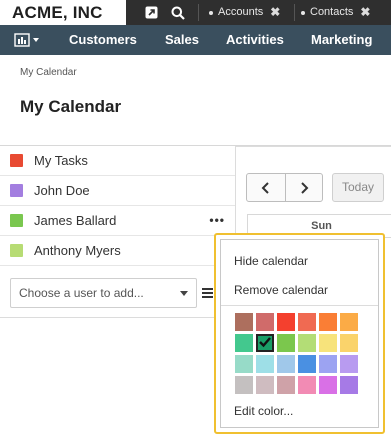  I want to click on chevron-down-icon, so click(184, 293).